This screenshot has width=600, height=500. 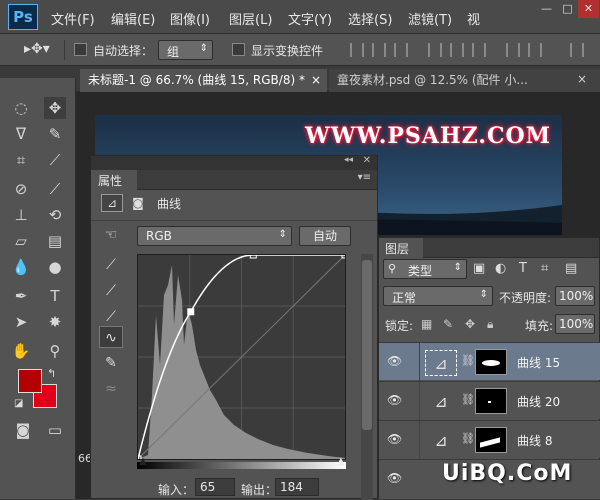 What do you see at coordinates (23, 430) in the screenshot?
I see `quick-mask-icon: ◙` at bounding box center [23, 430].